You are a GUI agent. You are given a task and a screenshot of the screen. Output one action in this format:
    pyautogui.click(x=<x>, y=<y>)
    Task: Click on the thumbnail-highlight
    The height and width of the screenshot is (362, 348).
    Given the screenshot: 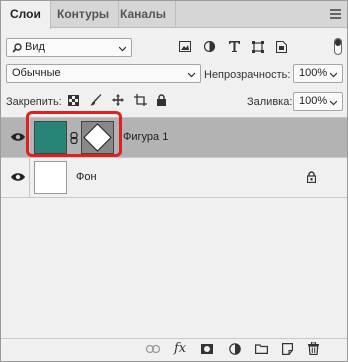 What is the action you would take?
    pyautogui.click(x=74, y=134)
    